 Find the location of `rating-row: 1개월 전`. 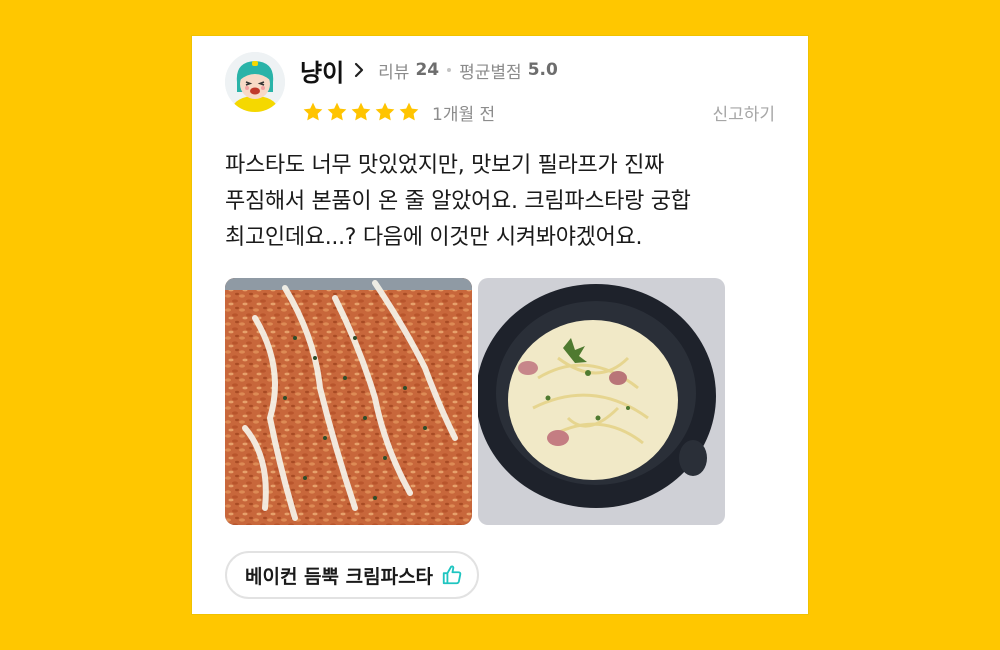

rating-row: 1개월 전 is located at coordinates (398, 112).